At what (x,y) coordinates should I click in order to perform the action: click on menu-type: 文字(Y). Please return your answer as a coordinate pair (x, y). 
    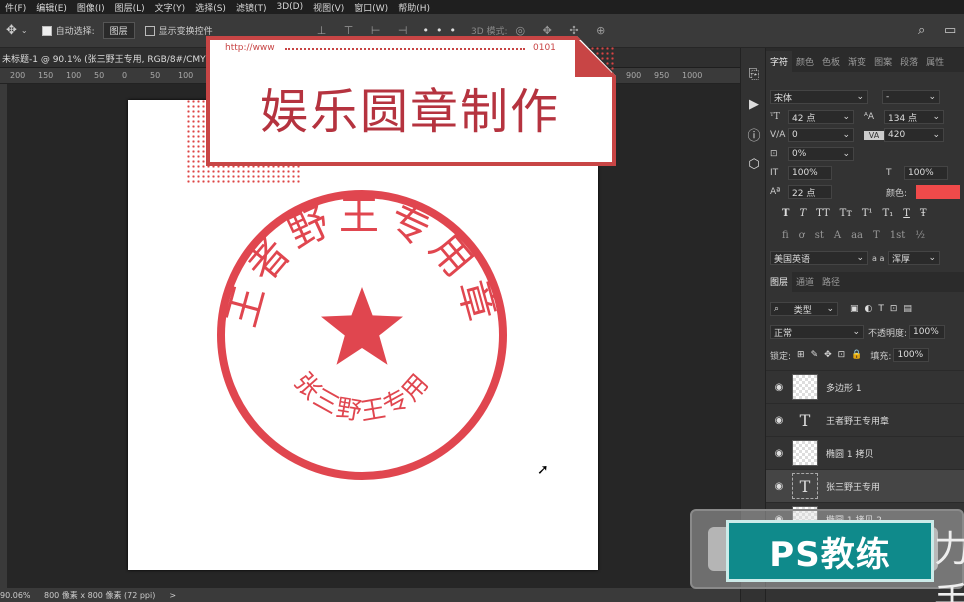
    Looking at the image, I should click on (170, 7).